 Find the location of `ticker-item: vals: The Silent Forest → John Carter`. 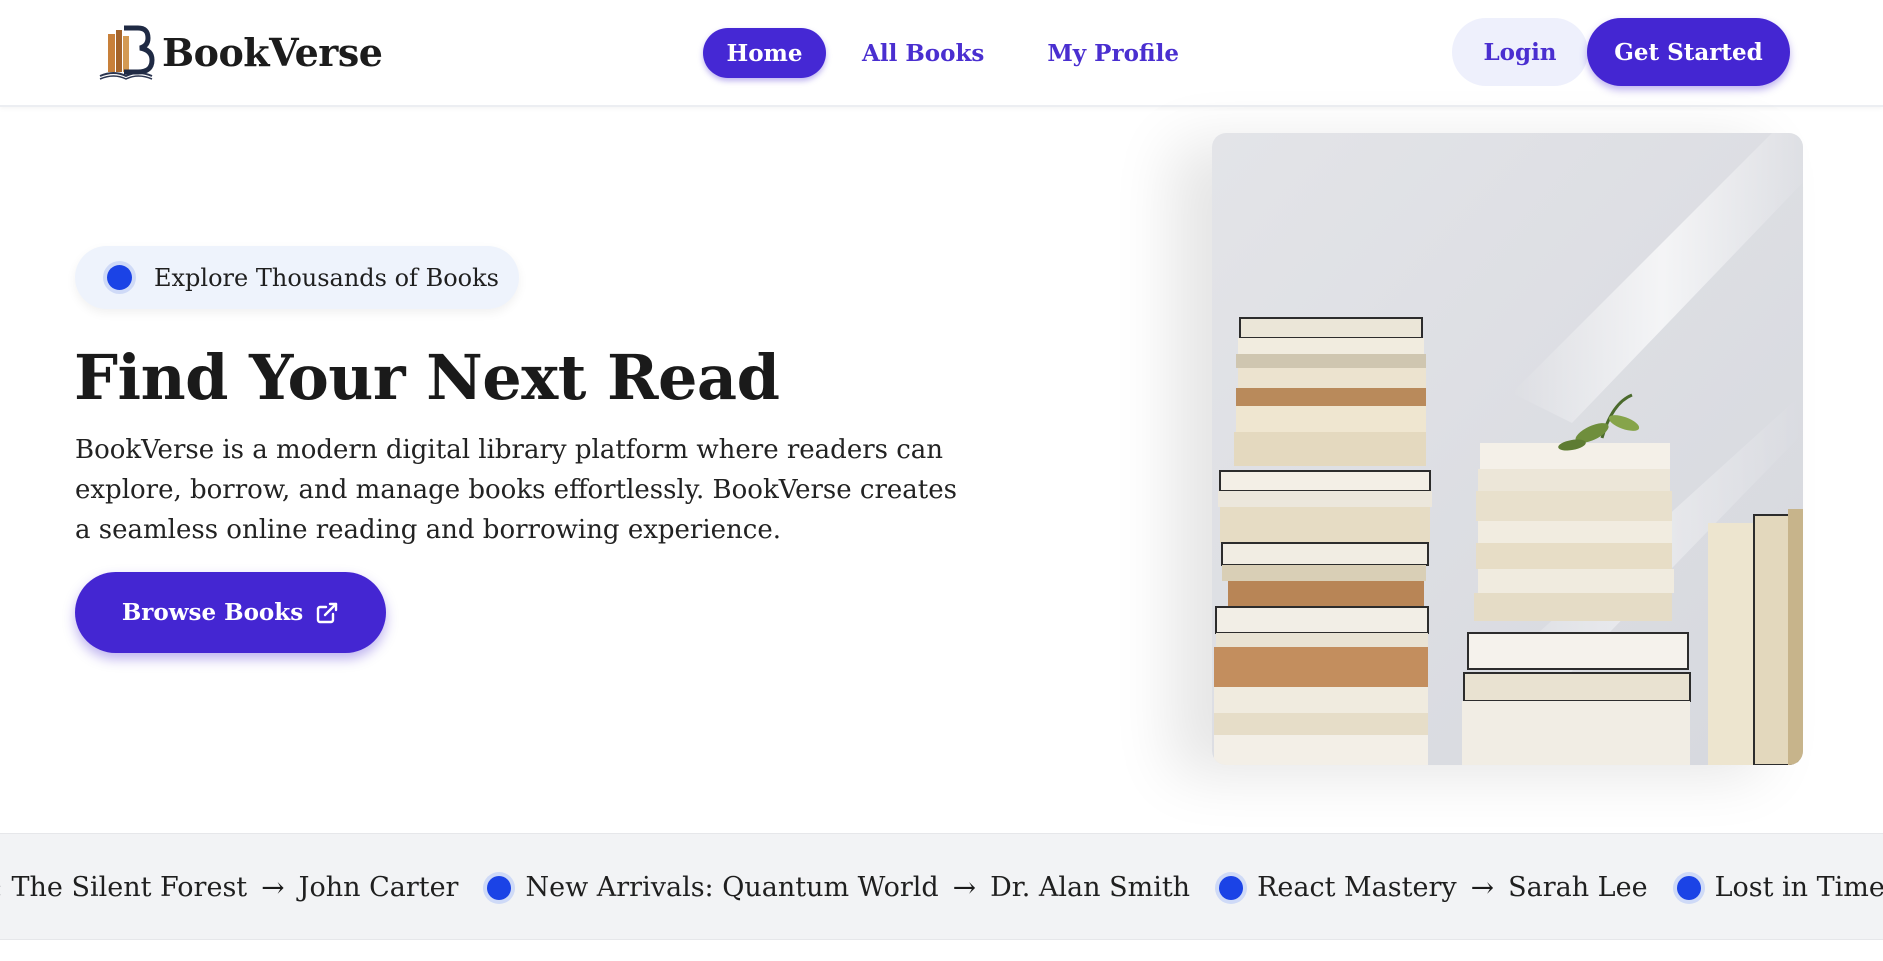

ticker-item: vals: The Silent Forest → John Carter is located at coordinates (229, 887).